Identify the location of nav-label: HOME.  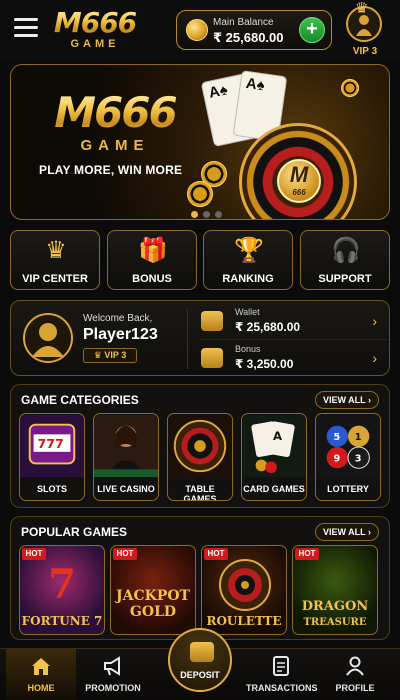
(41, 688).